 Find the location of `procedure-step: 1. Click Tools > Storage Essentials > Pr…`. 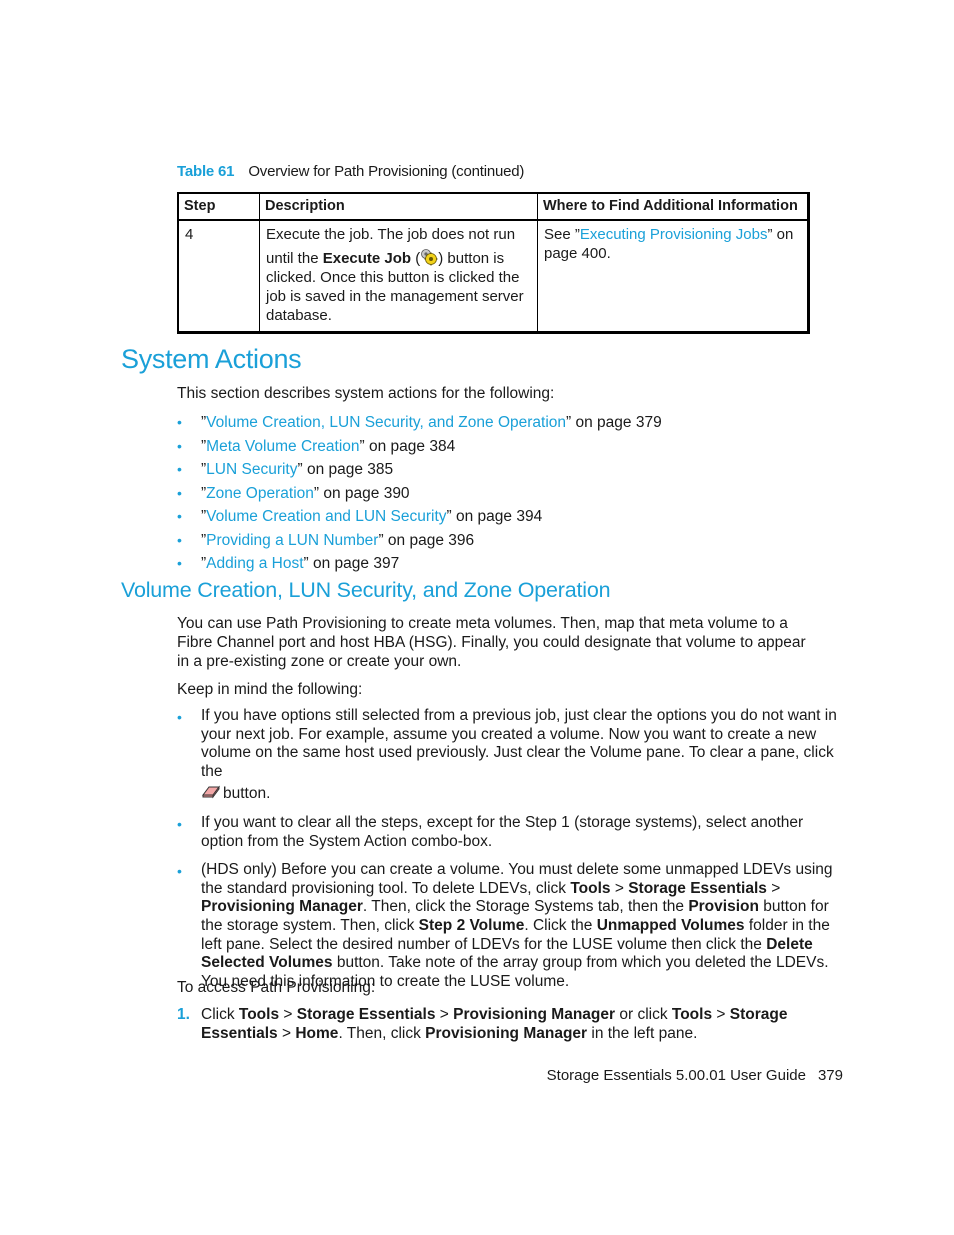

procedure-step: 1. Click Tools > Storage Essentials > Pr… is located at coordinates (497, 1024).